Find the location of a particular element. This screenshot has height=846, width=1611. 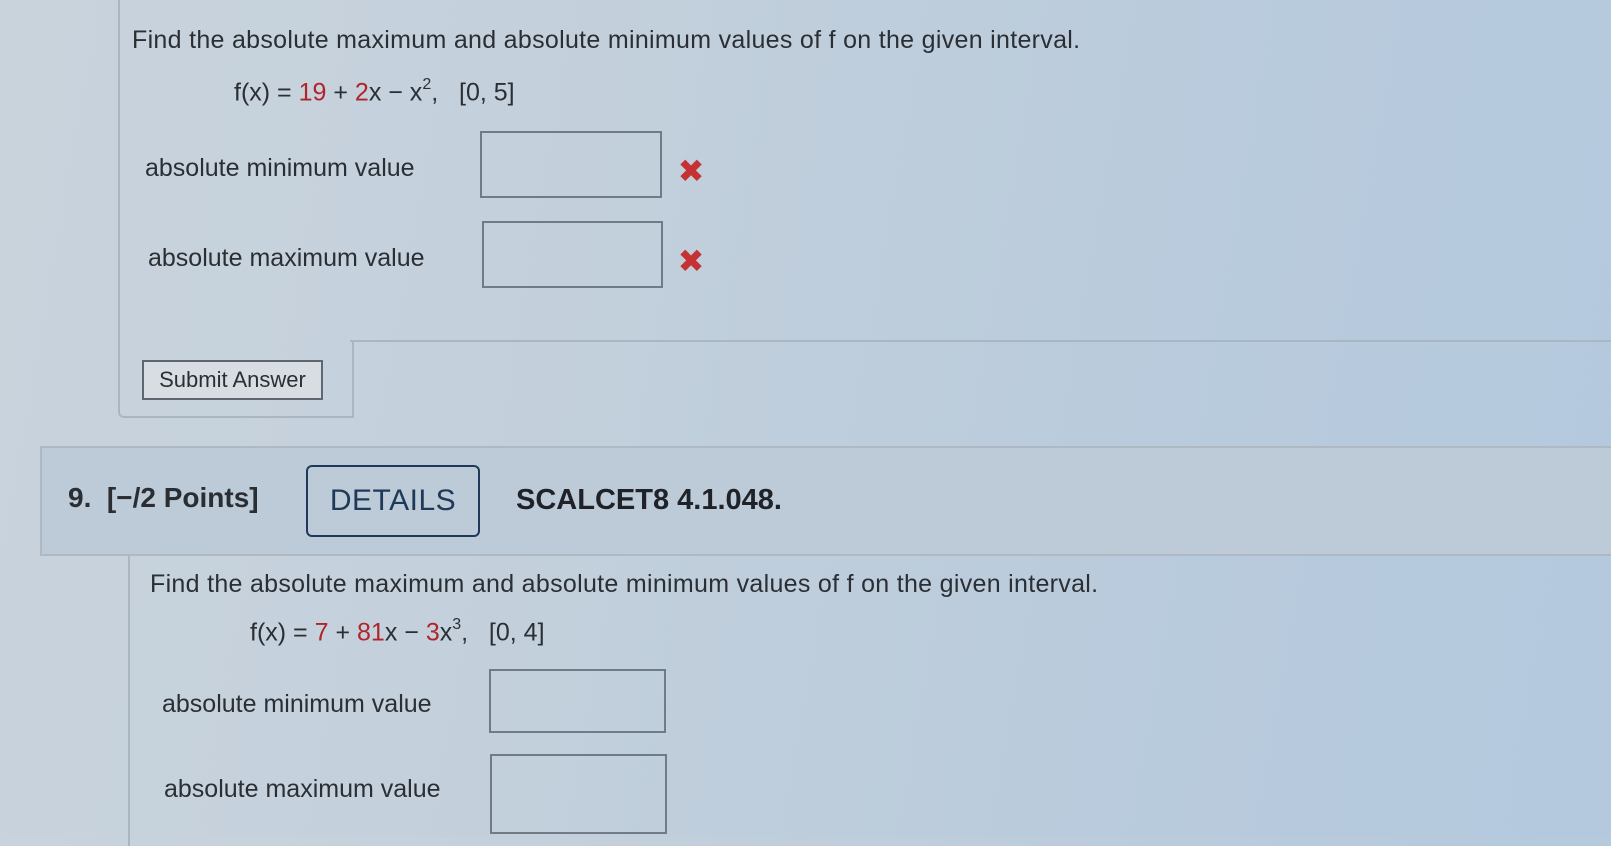

question-9-max-label: absolute maximum value is located at coordinates (302, 789).